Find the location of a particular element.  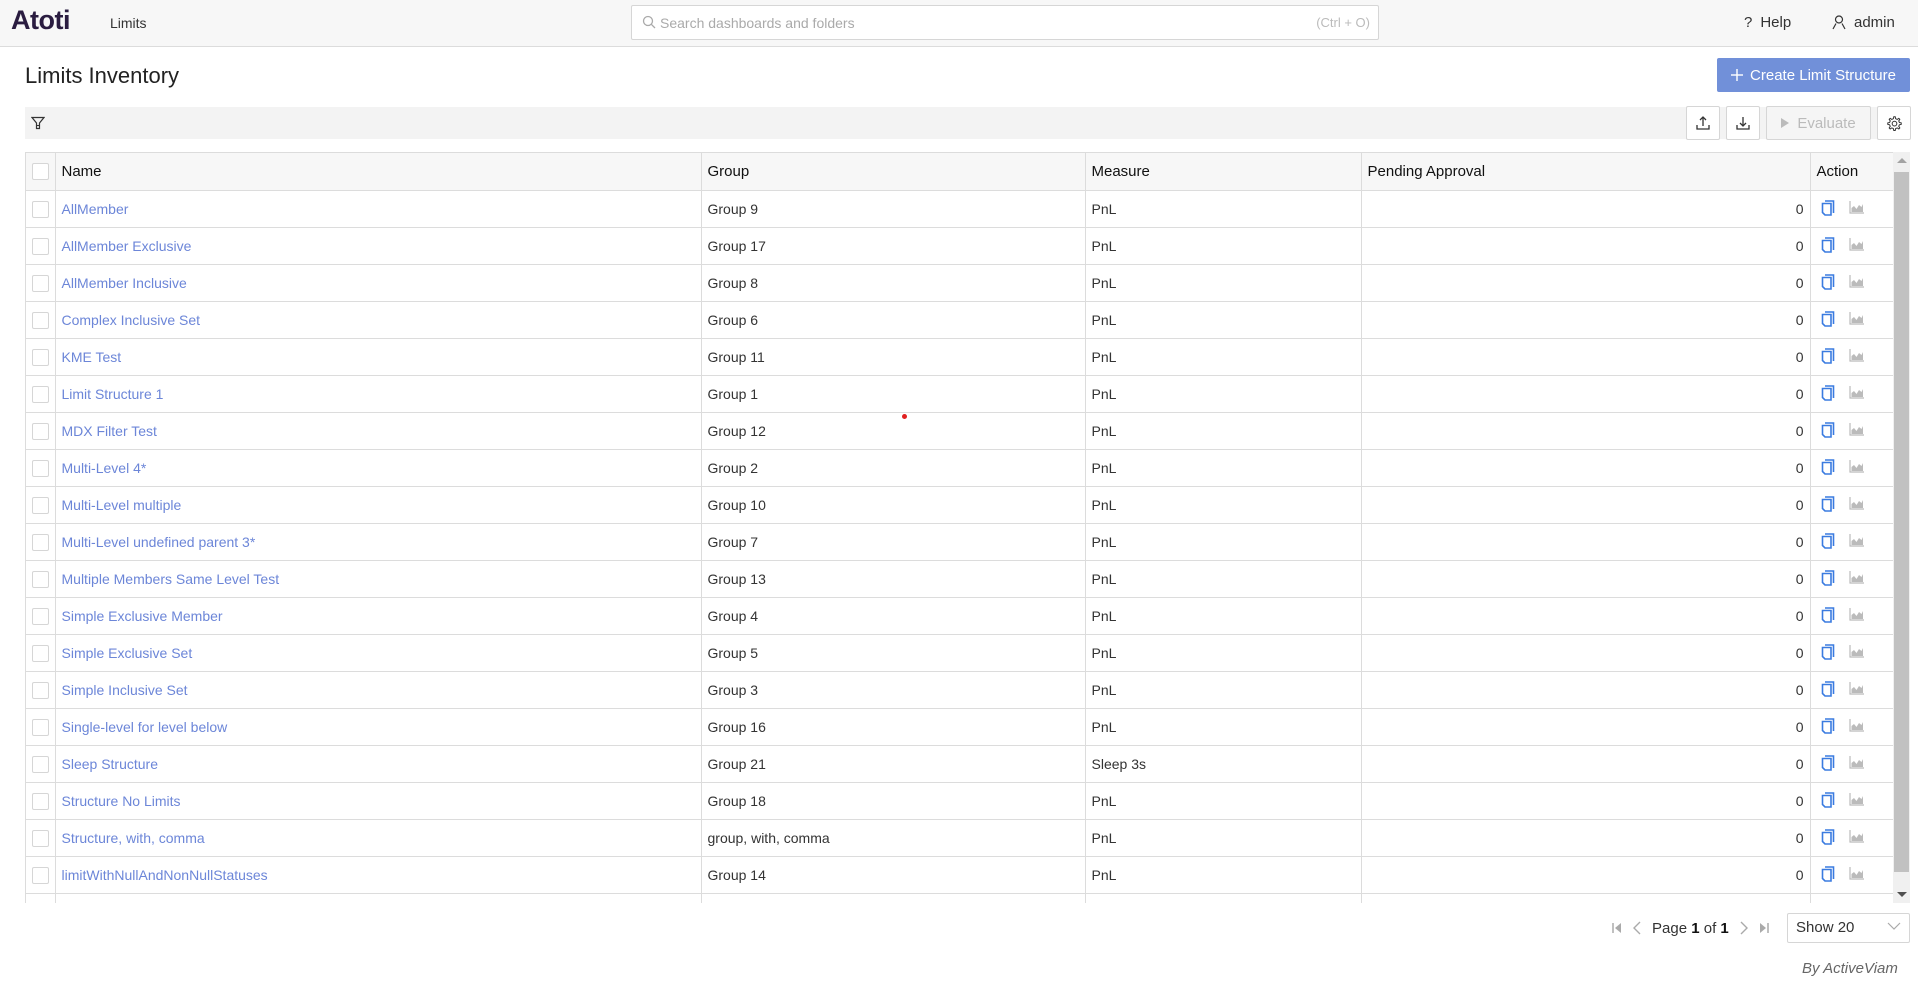

last-page-icon is located at coordinates (1764, 928).